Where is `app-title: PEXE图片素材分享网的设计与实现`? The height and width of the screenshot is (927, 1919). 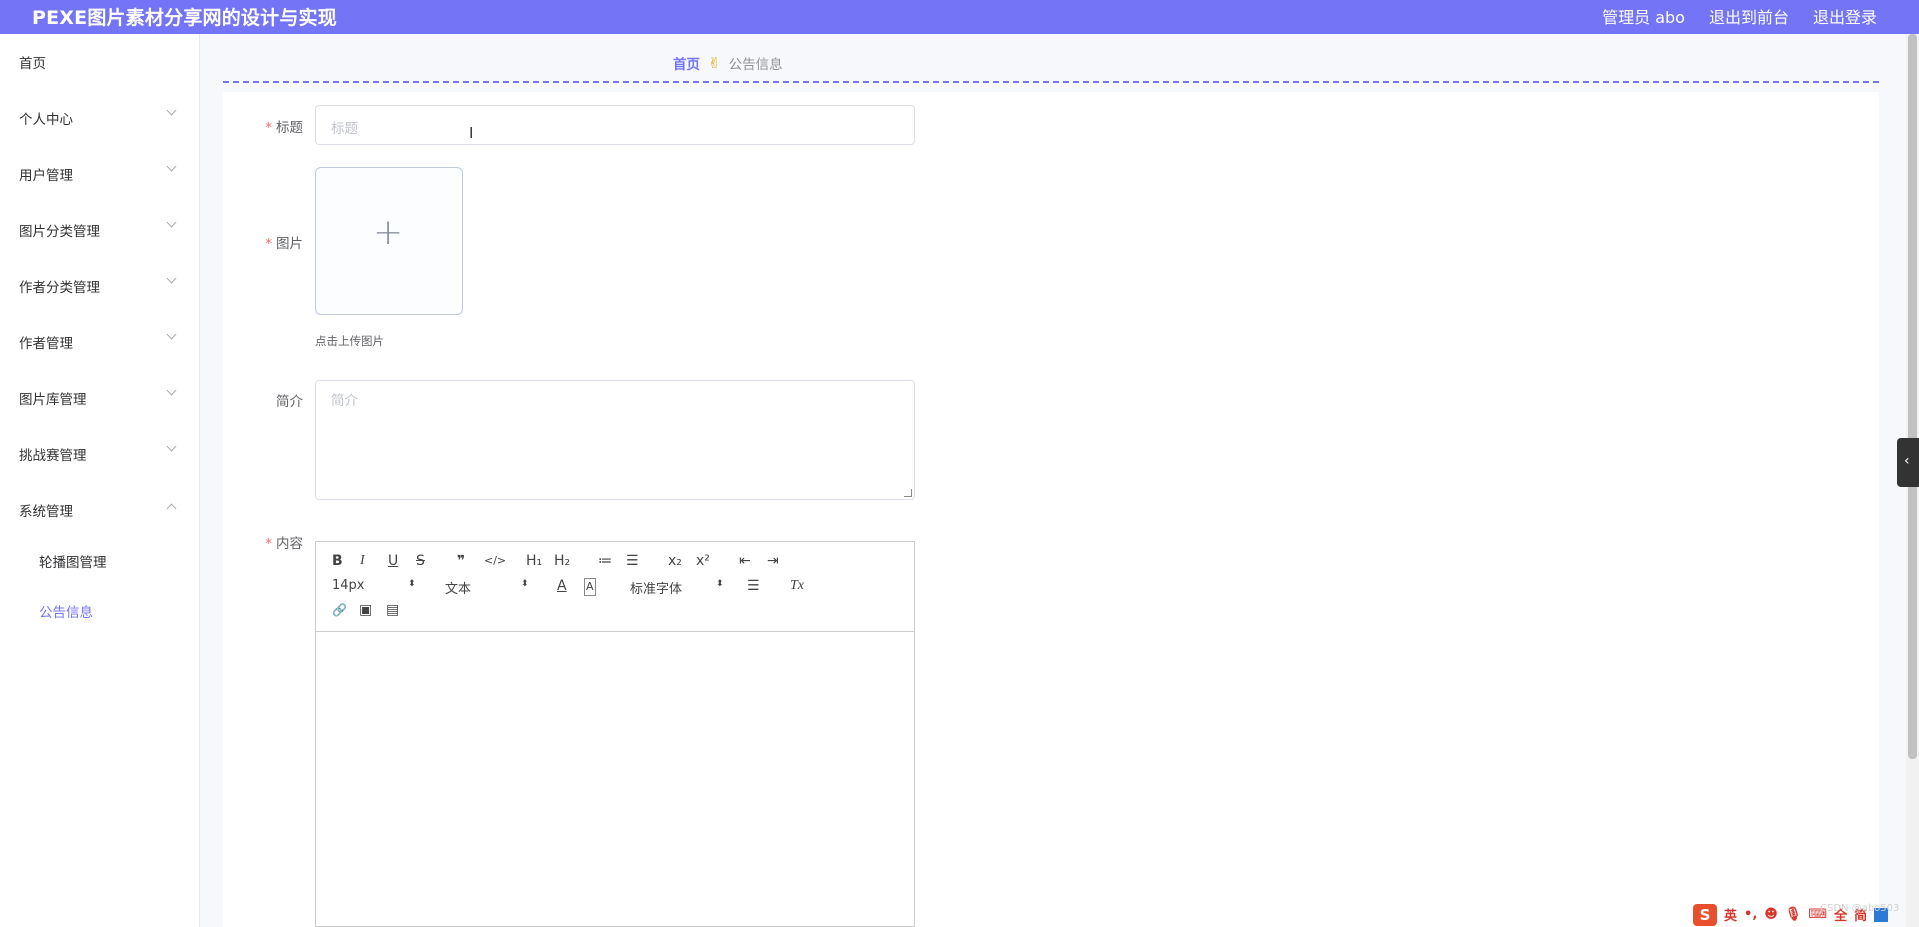 app-title: PEXE图片素材分享网的设计与实现 is located at coordinates (184, 18).